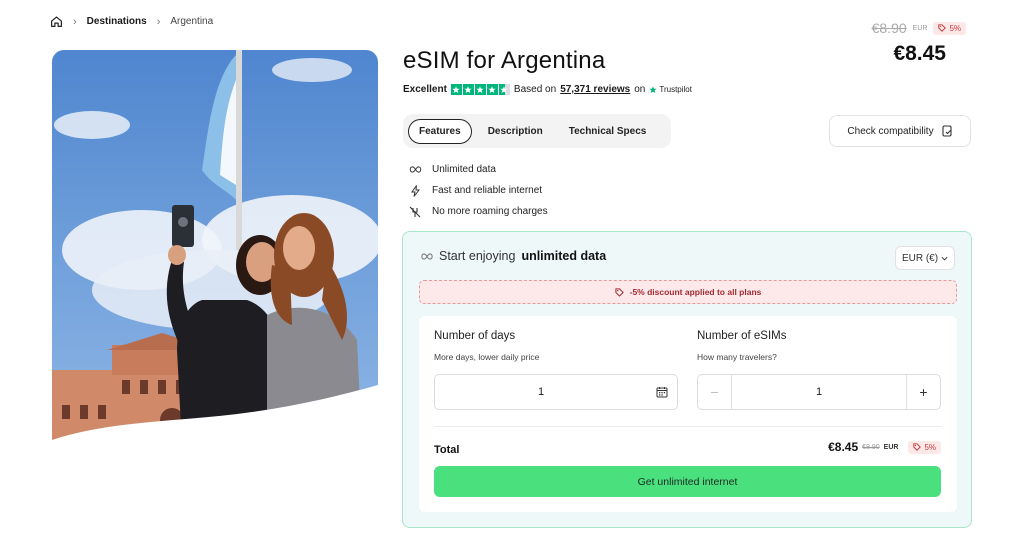 This screenshot has height=538, width=1024. Describe the element at coordinates (464, 169) in the screenshot. I see `feature-text: Unlimited data` at that location.